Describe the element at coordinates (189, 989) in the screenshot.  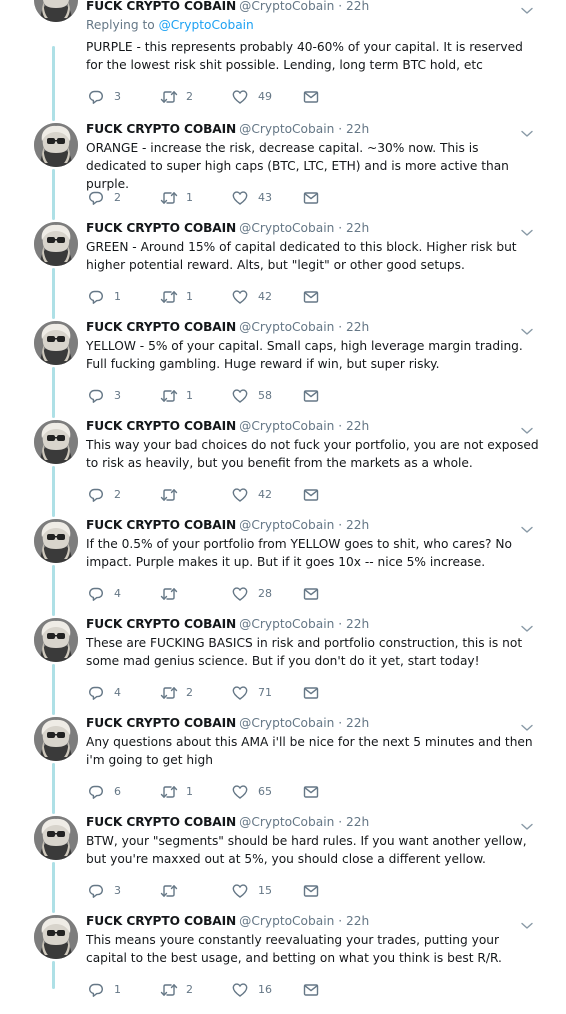
I see `retweet-count: 2` at that location.